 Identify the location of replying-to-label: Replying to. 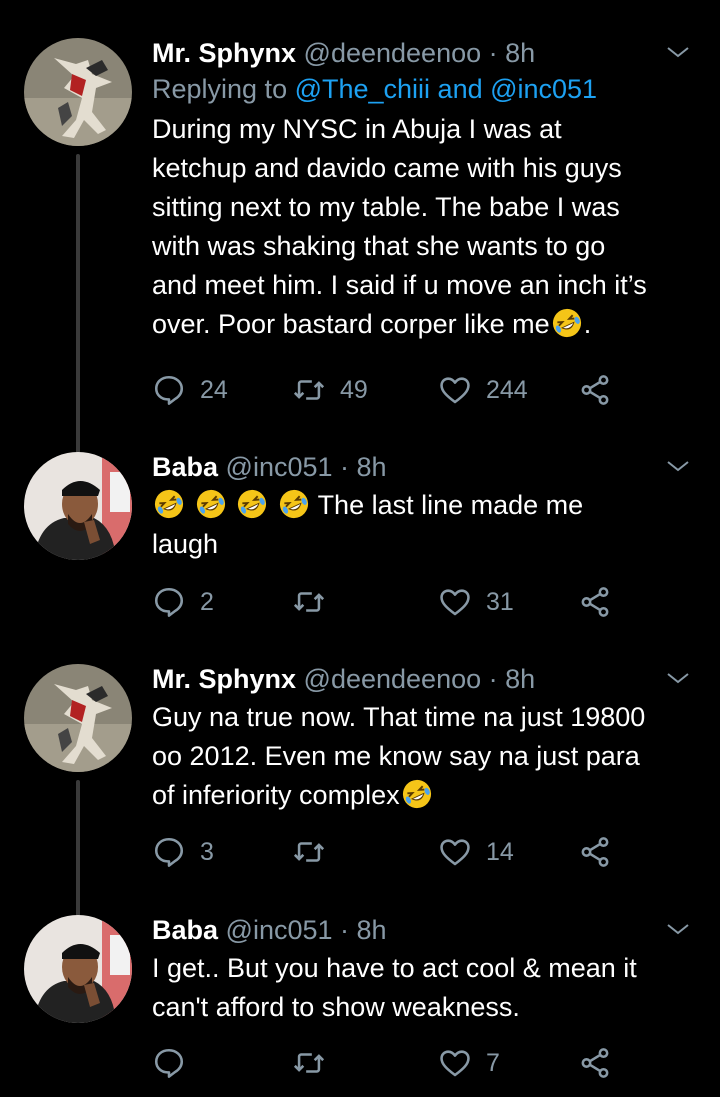
(223, 89).